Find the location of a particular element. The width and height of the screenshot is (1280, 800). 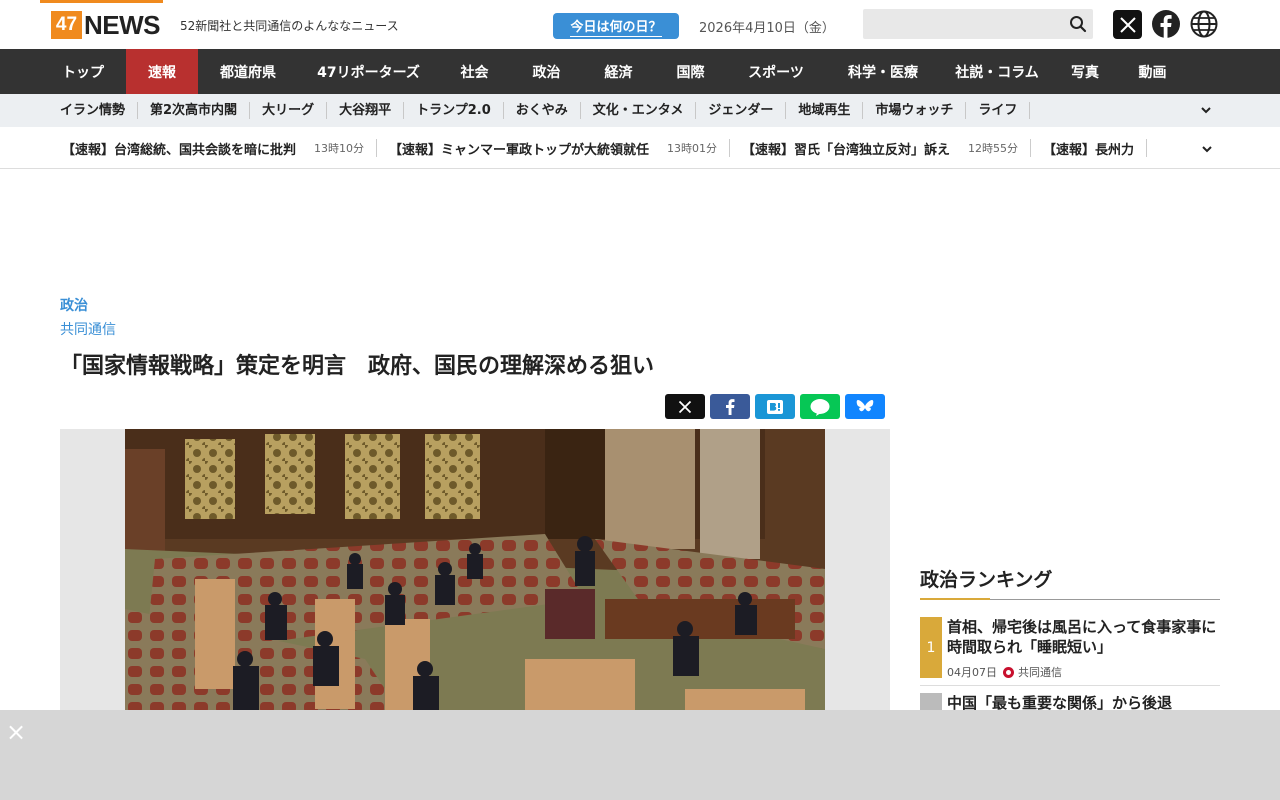

current-date: 2026年4月10日（金） is located at coordinates (767, 28).